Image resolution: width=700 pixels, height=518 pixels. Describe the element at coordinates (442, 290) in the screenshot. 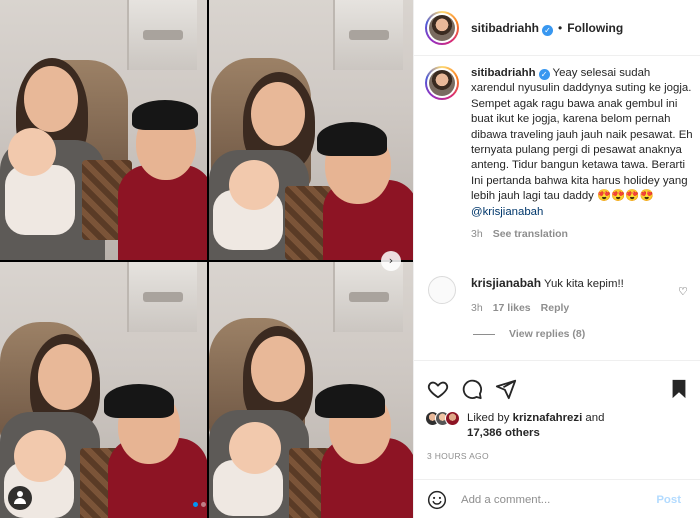

I see `commenter-avatar` at that location.